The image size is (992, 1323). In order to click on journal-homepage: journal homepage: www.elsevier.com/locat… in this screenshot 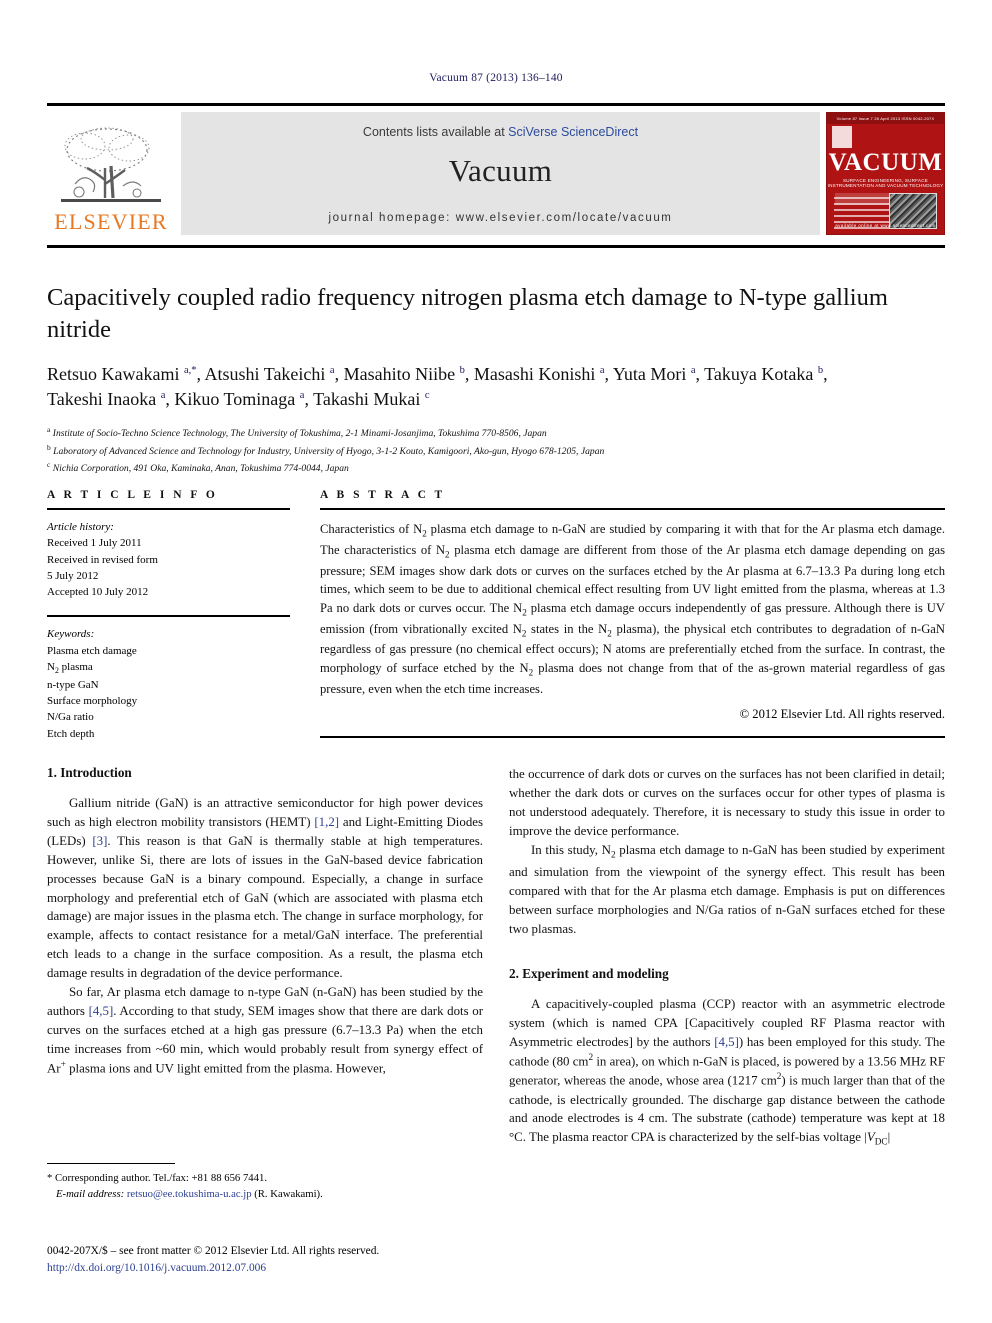, I will do `click(500, 218)`.